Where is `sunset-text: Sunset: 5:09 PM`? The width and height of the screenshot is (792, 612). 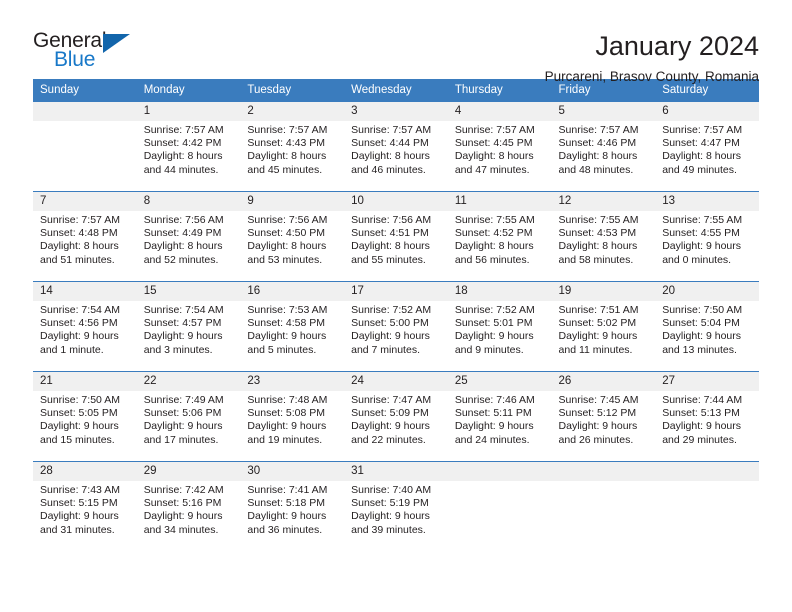
sunset-text: Sunset: 5:09 PM is located at coordinates (390, 413).